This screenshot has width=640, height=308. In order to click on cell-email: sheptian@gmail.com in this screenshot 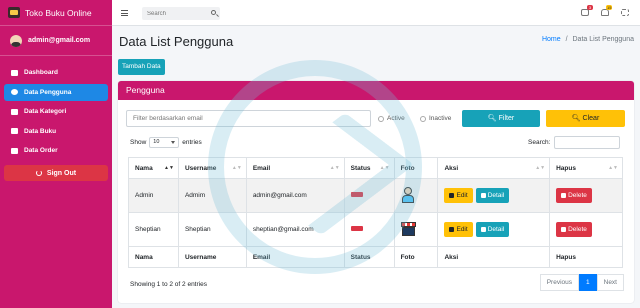, I will do `click(295, 229)`.